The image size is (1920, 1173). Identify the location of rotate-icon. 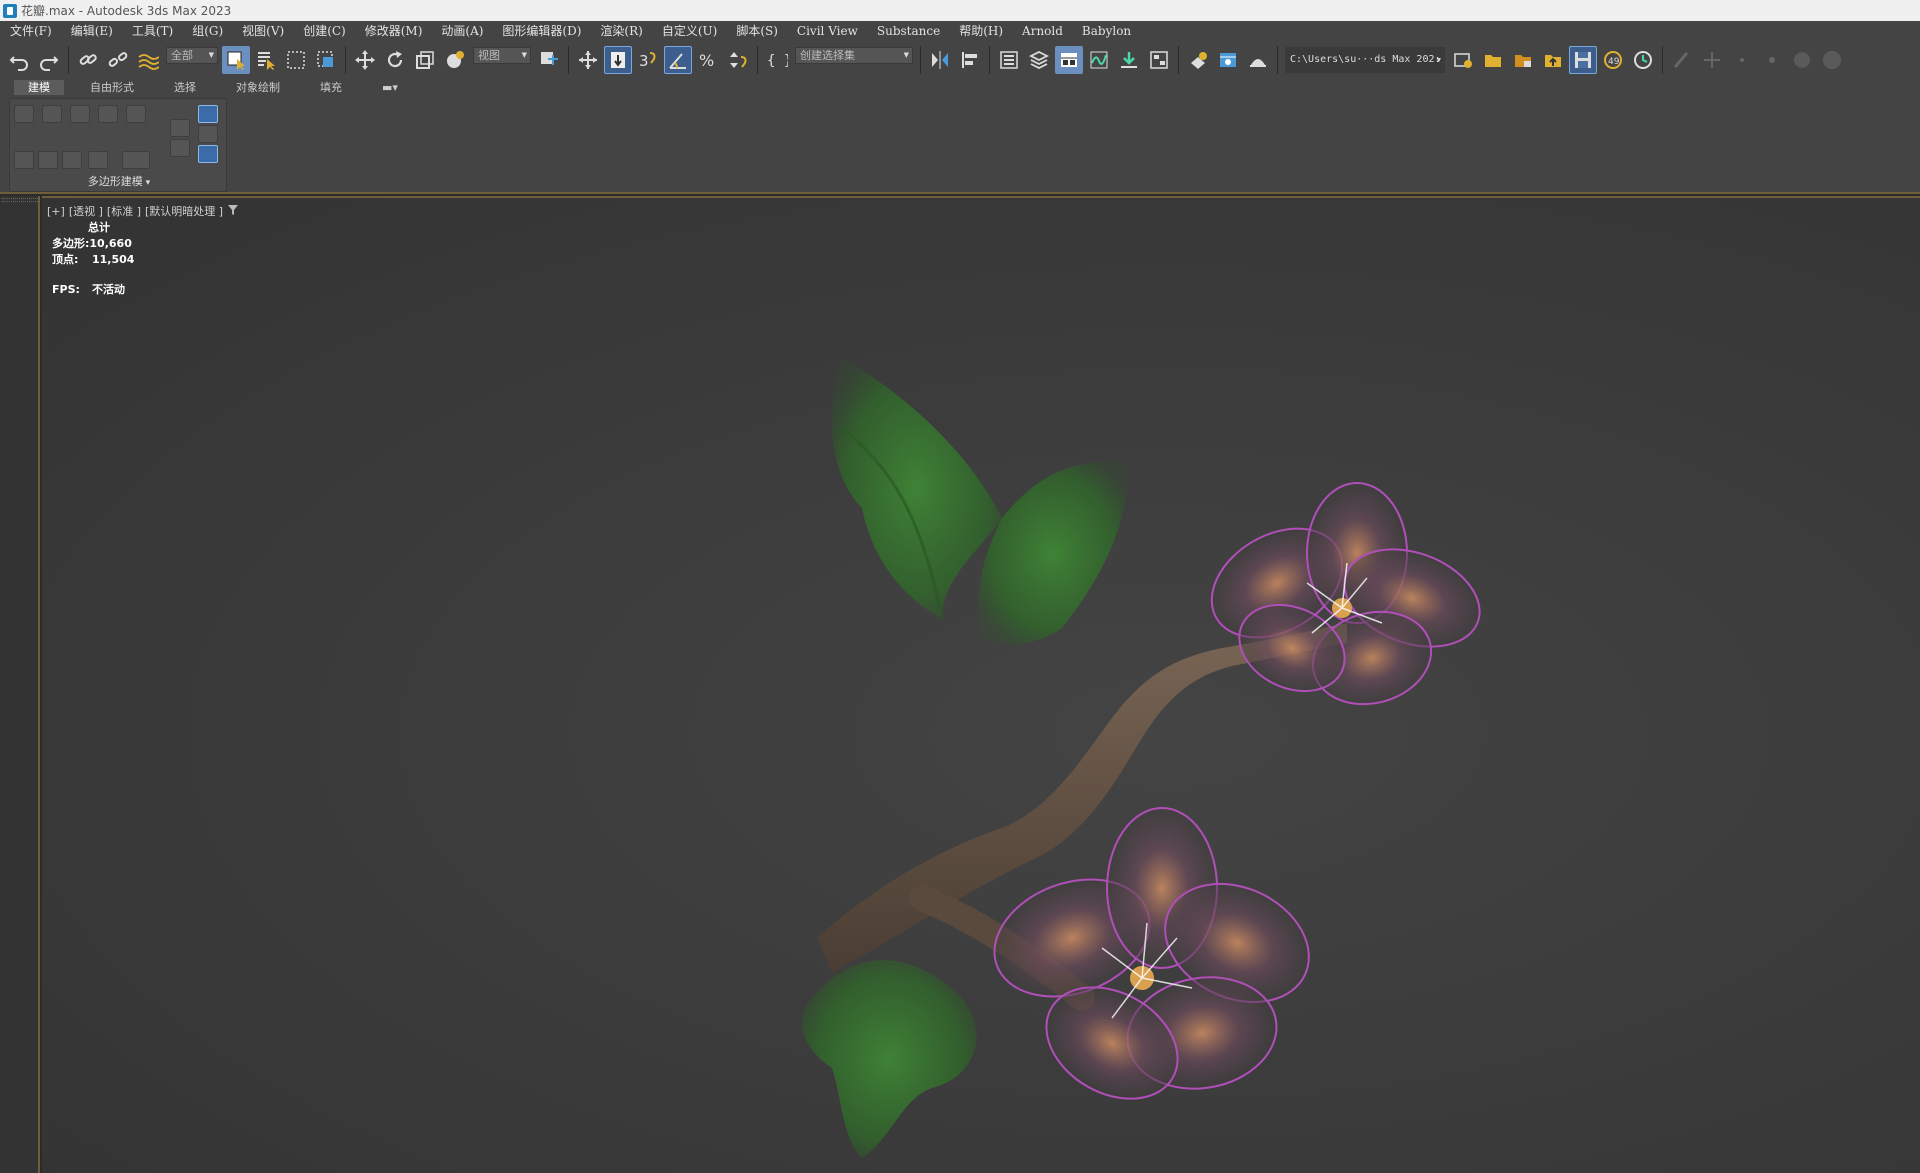
(395, 60).